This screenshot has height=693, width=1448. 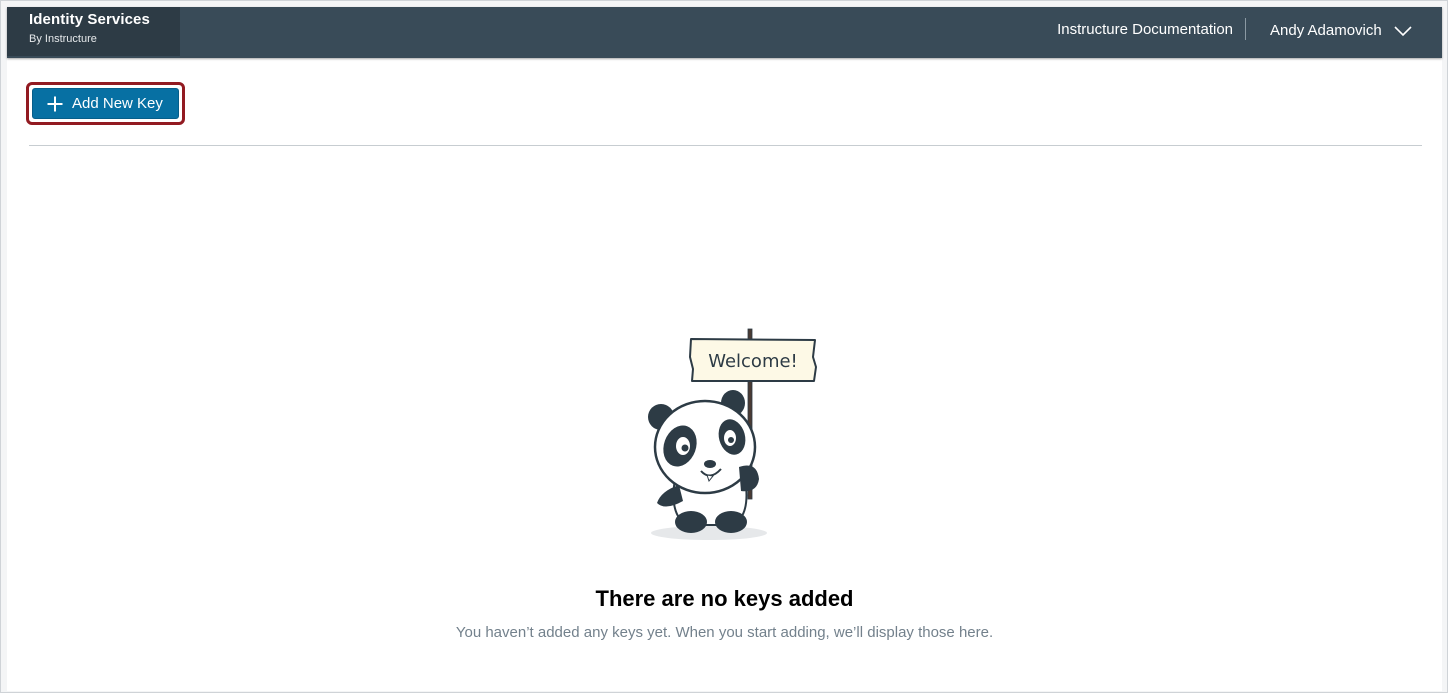 What do you see at coordinates (93, 31) in the screenshot?
I see `brand-block: Identity Services By Instructure` at bounding box center [93, 31].